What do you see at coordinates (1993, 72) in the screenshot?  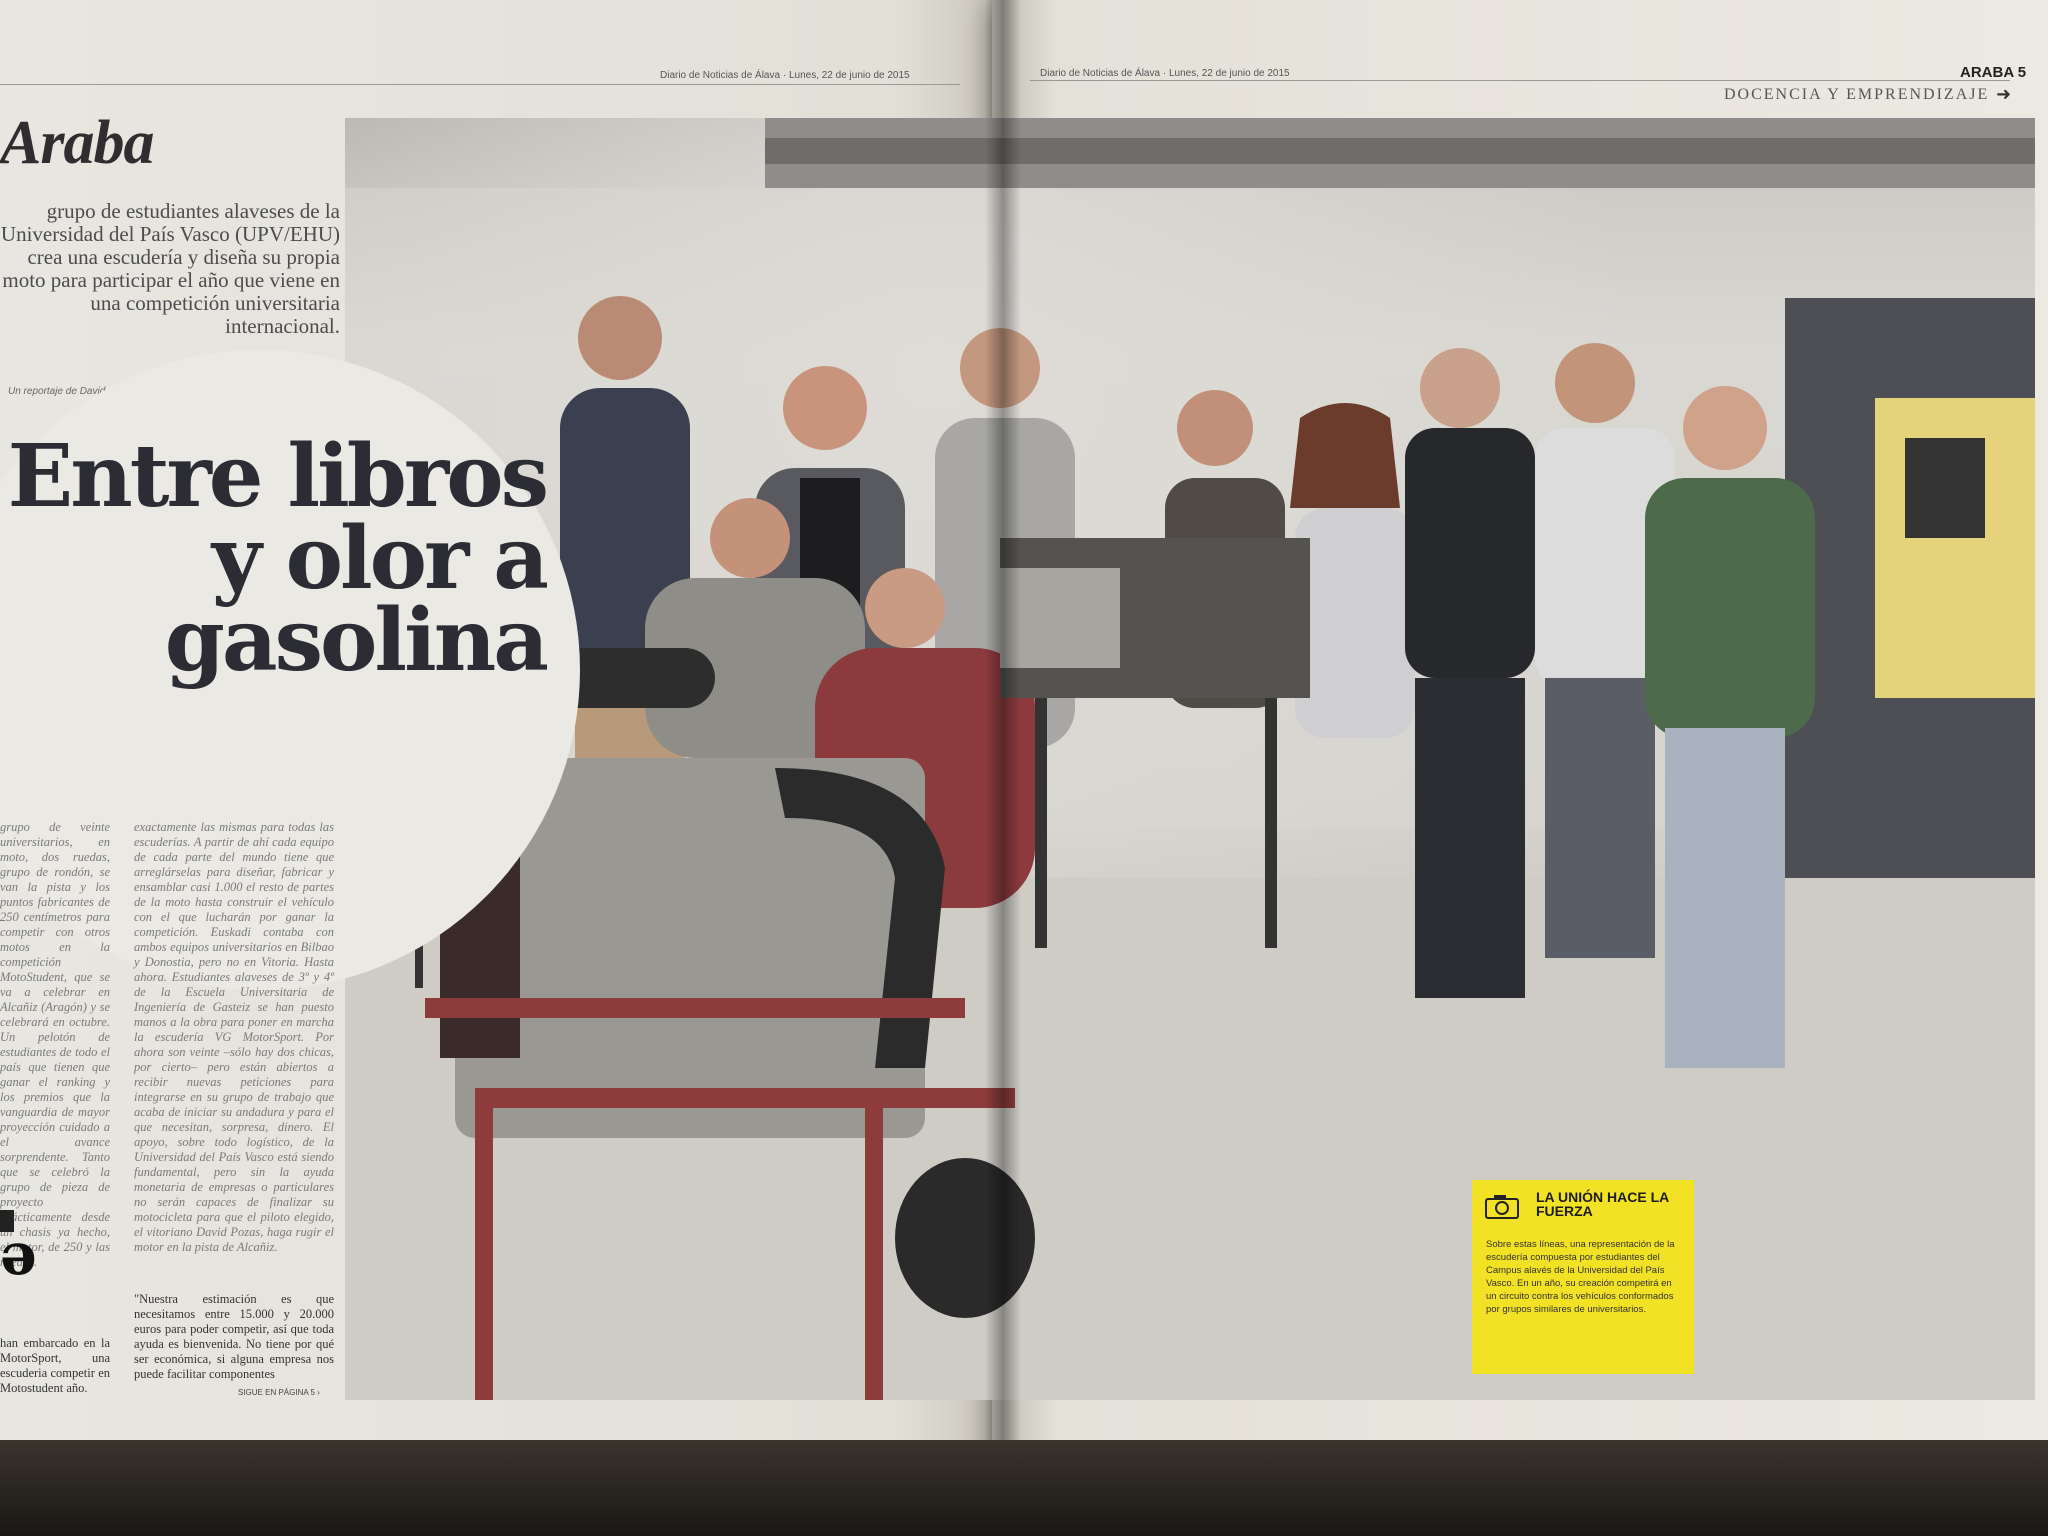 I see `page-number: ARABA 5` at bounding box center [1993, 72].